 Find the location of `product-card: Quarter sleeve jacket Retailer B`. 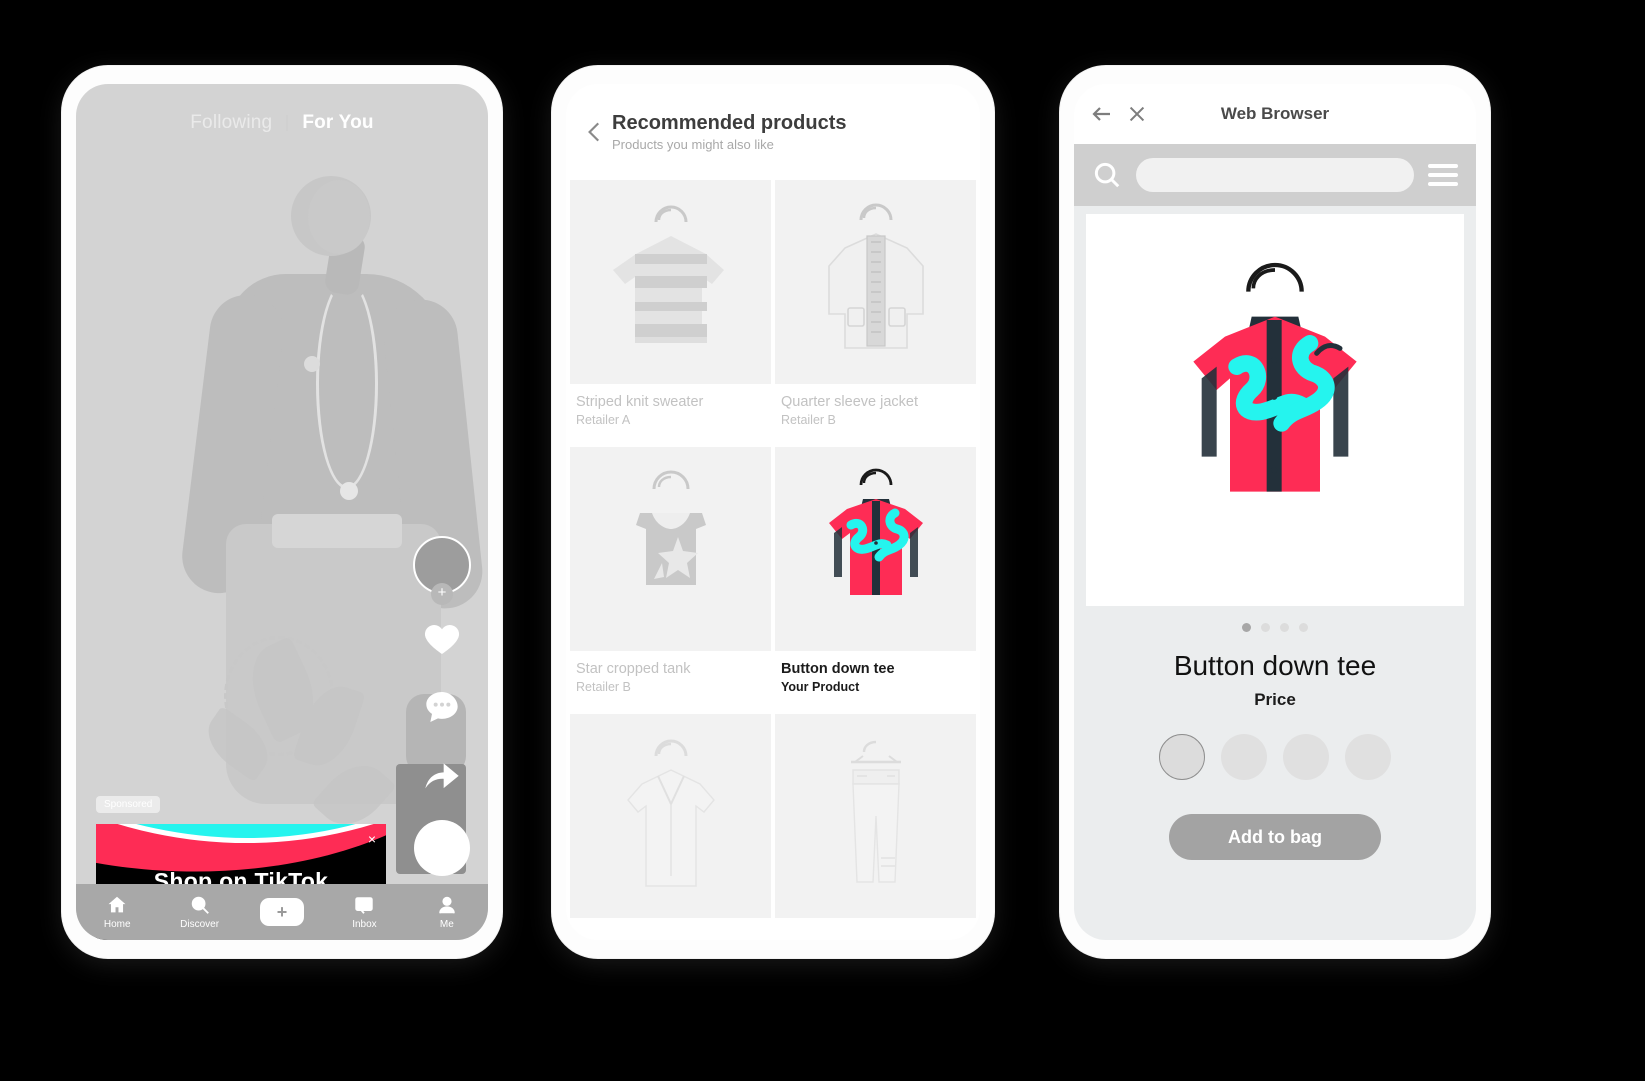

product-card: Quarter sleeve jacket Retailer B is located at coordinates (875, 311).